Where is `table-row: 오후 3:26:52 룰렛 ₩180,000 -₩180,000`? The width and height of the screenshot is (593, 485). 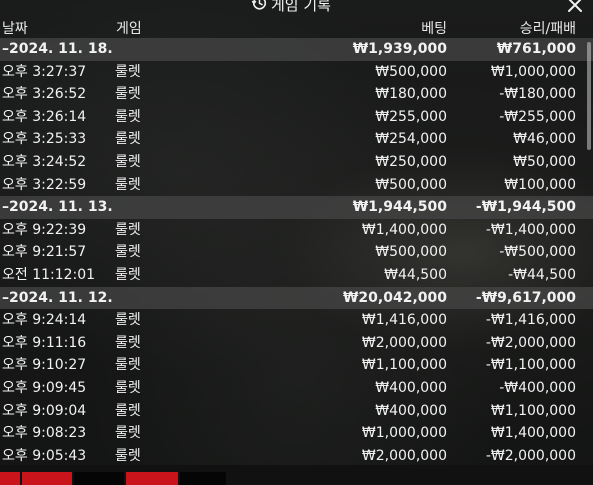 table-row: 오후 3:26:52 룰렛 ₩180,000 -₩180,000 is located at coordinates (296, 94).